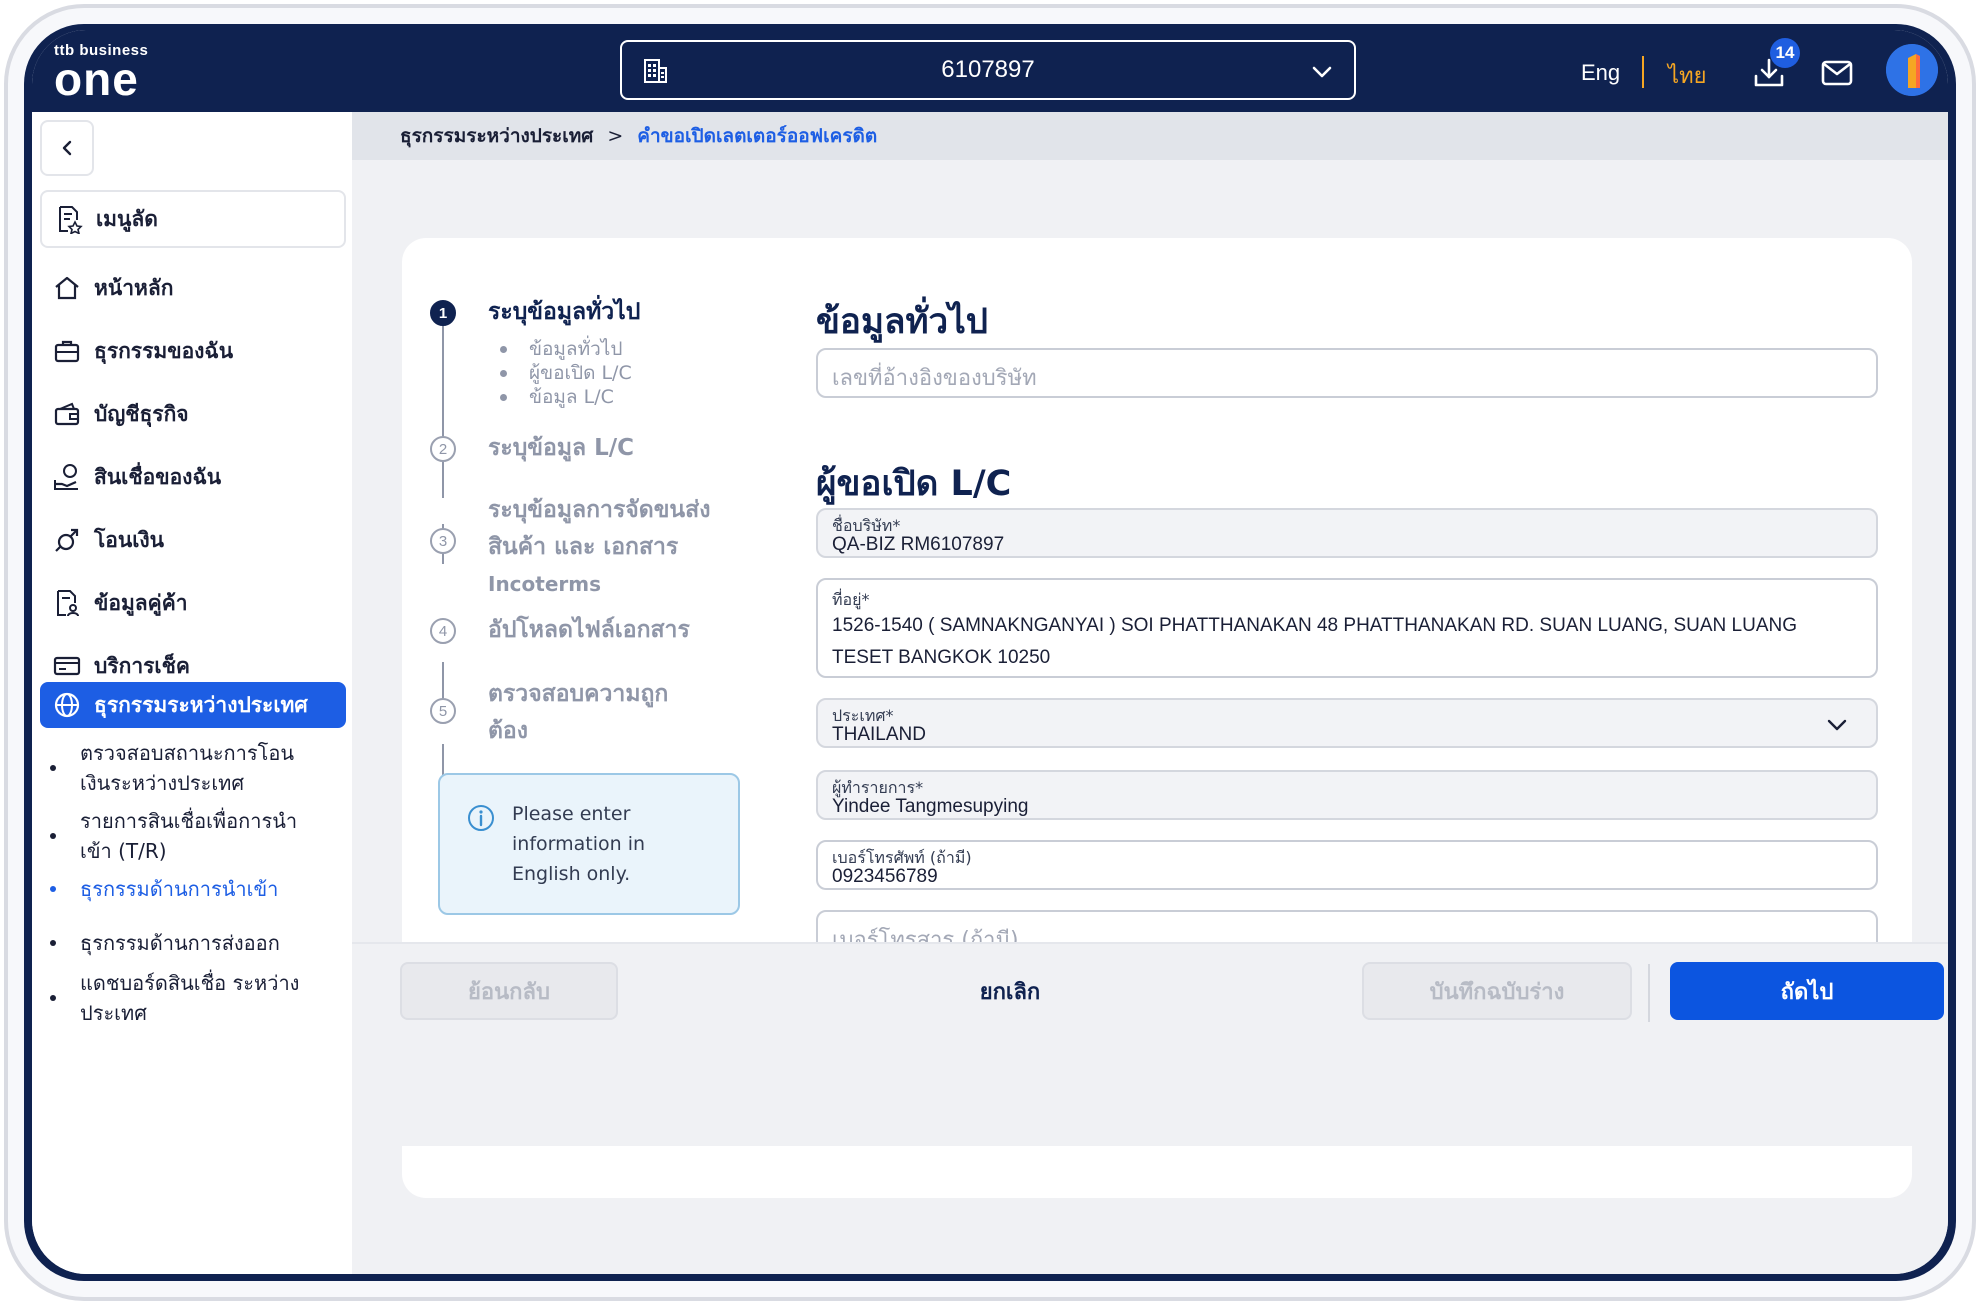 The height and width of the screenshot is (1305, 1980). I want to click on sidebar-item-label: บริการเช็ค, so click(142, 665).